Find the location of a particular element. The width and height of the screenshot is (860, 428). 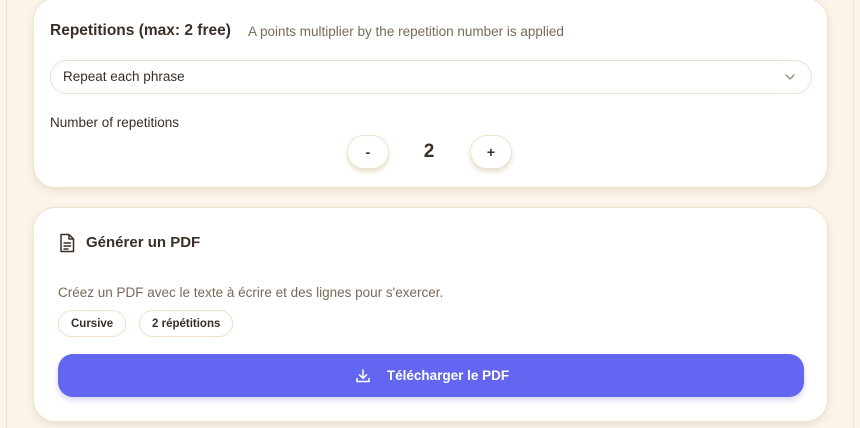

file-text-icon is located at coordinates (67, 243).